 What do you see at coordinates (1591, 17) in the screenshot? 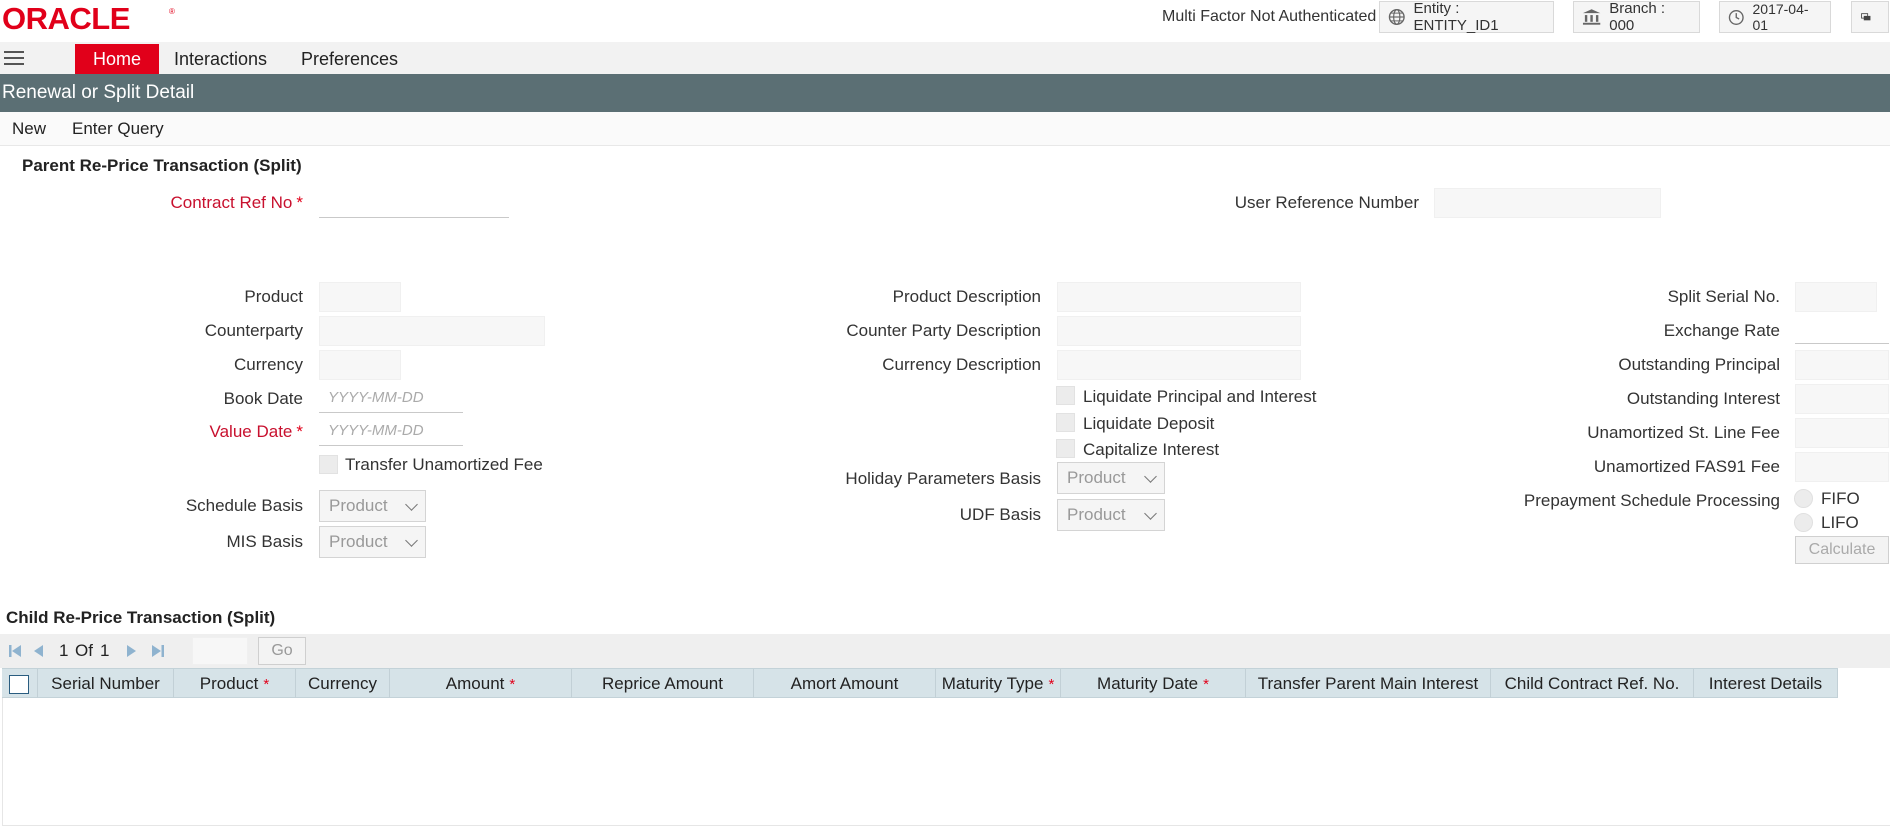
I see `bank-icon` at bounding box center [1591, 17].